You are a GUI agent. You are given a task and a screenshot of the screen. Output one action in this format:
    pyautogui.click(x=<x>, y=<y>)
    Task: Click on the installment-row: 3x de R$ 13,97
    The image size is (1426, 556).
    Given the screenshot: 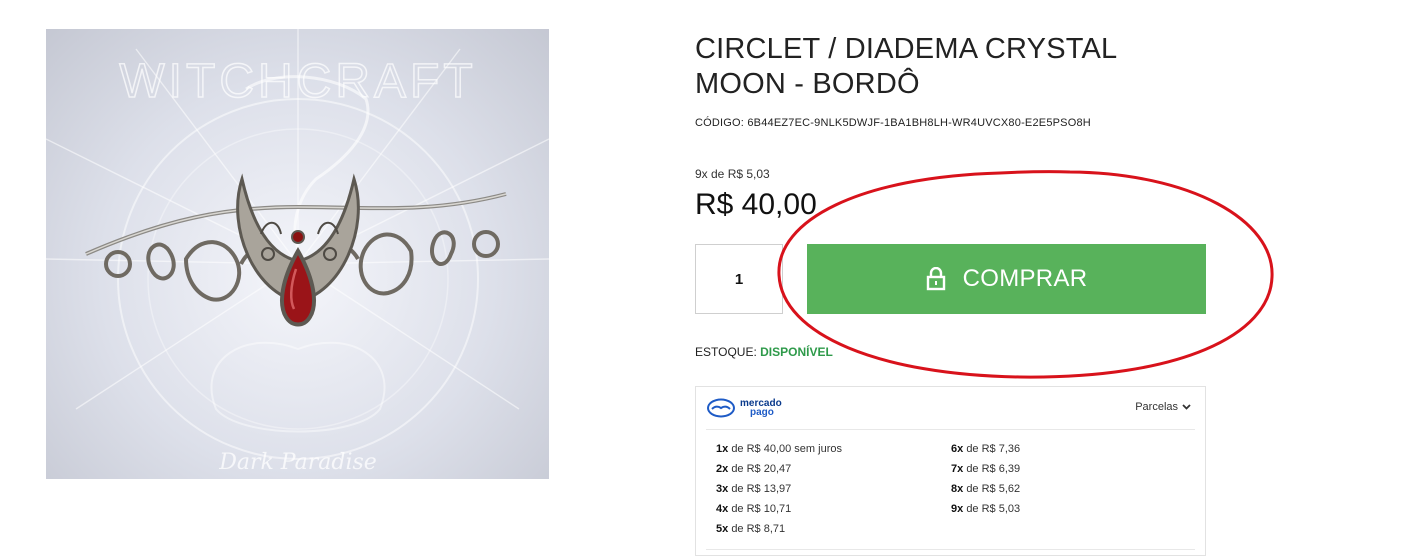 What is the action you would take?
    pyautogui.click(x=779, y=492)
    